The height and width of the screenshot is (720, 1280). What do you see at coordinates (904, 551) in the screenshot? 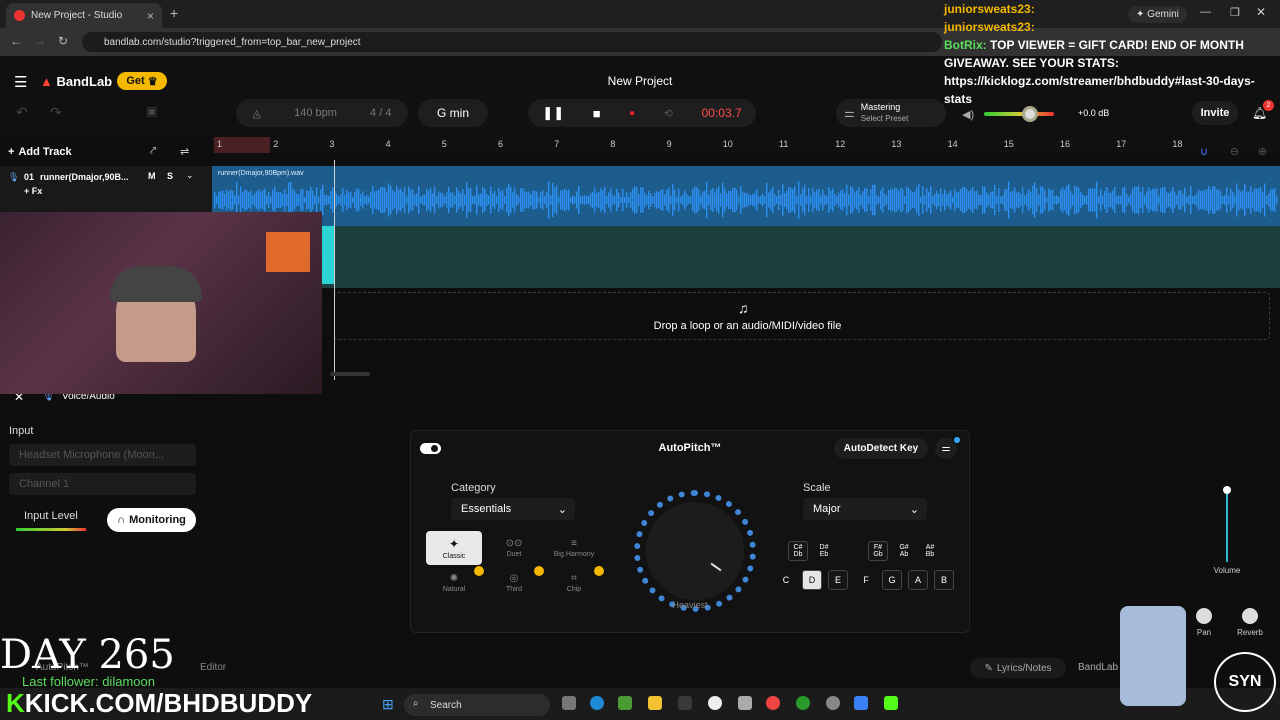
I see `key-g-sharp: G# Ab` at bounding box center [904, 551].